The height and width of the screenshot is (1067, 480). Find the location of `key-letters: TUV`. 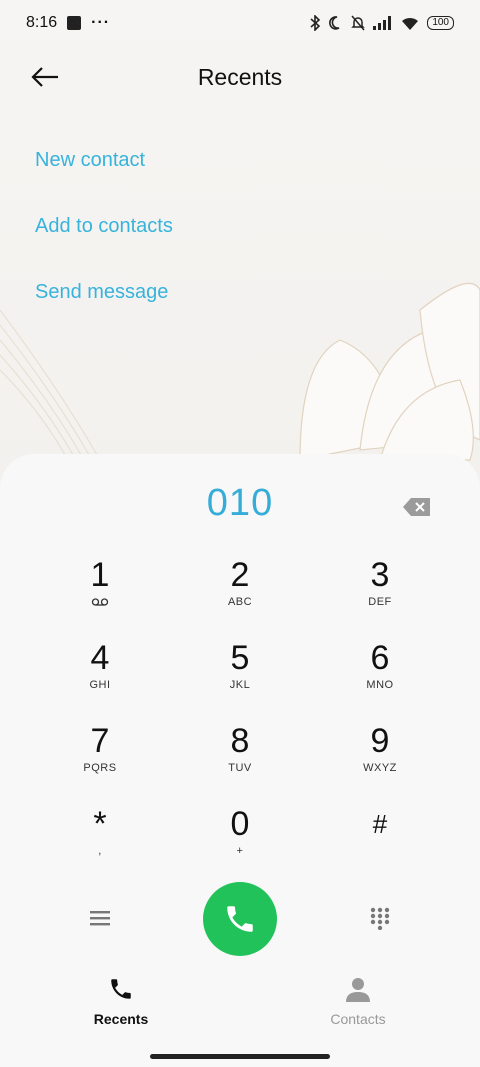

key-letters: TUV is located at coordinates (240, 768).